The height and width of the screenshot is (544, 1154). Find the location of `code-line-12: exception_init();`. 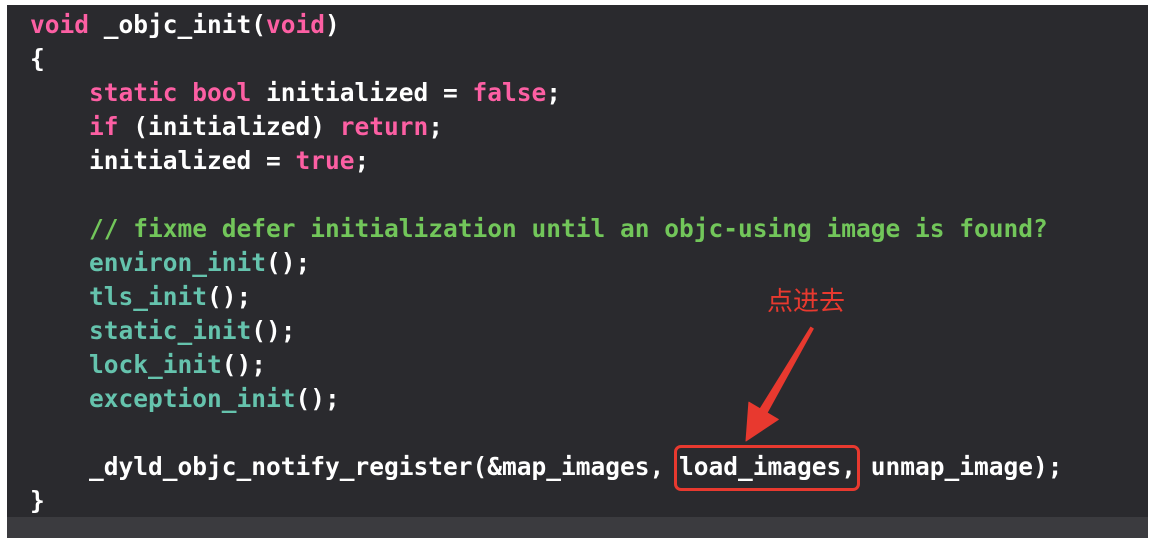

code-line-12: exception_init(); is located at coordinates (589, 399).